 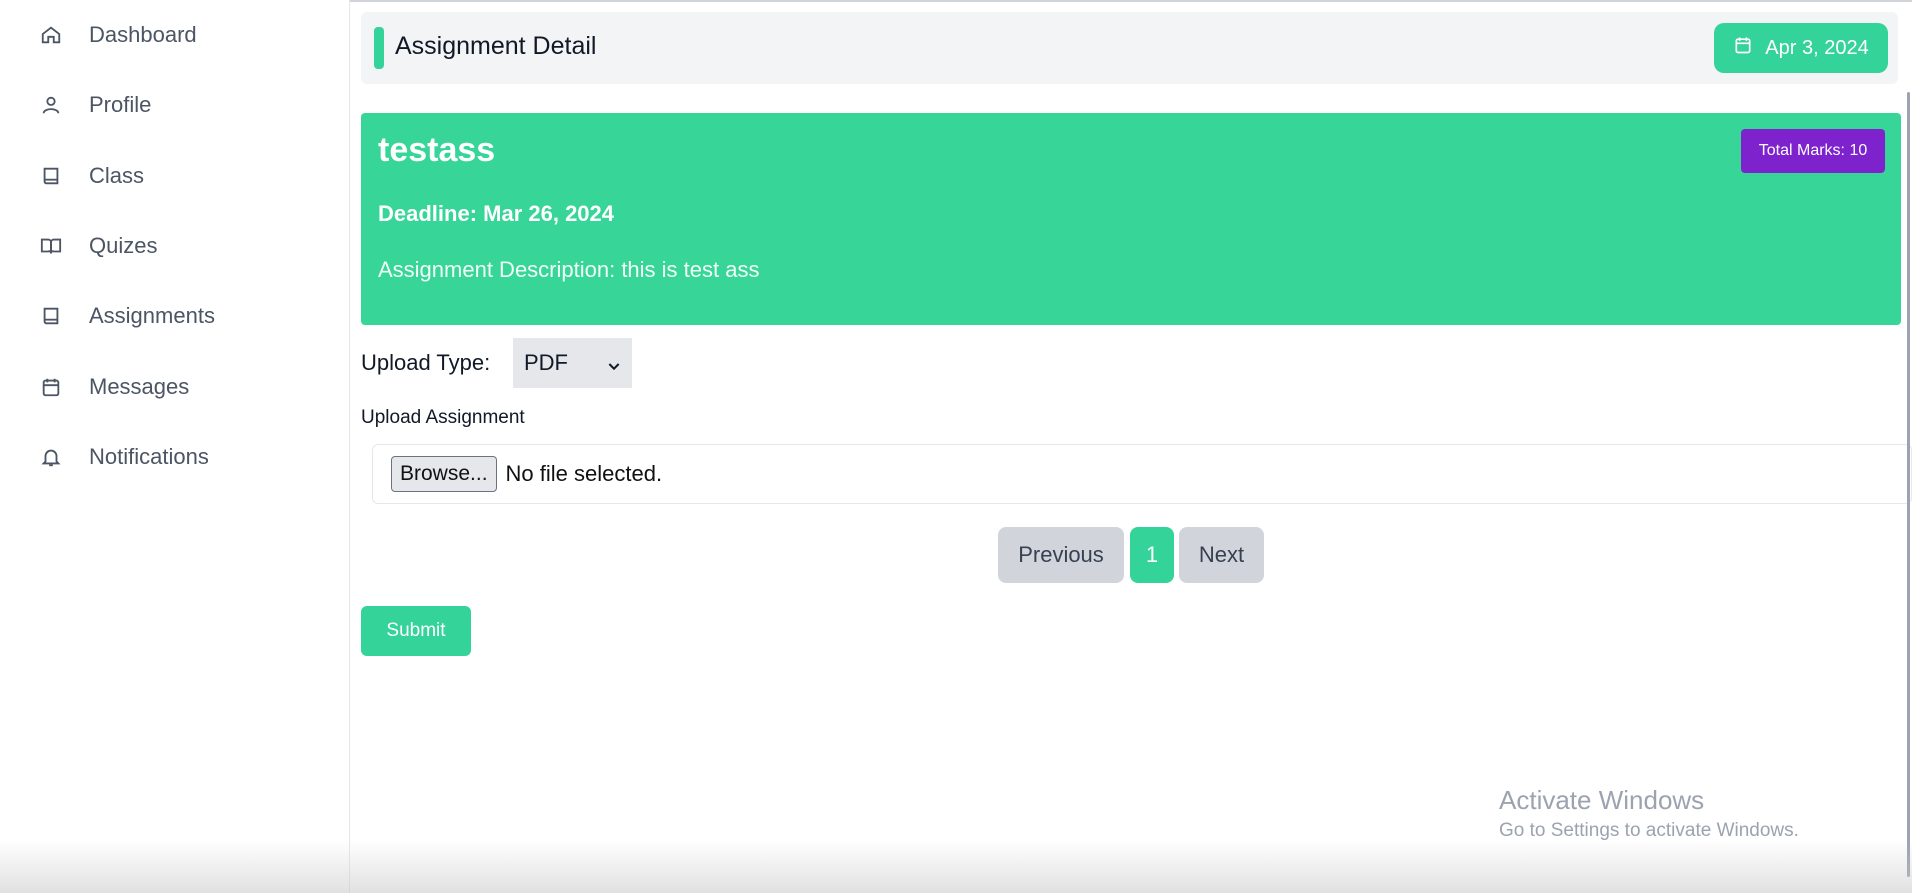 What do you see at coordinates (51, 246) in the screenshot?
I see `open-book-icon` at bounding box center [51, 246].